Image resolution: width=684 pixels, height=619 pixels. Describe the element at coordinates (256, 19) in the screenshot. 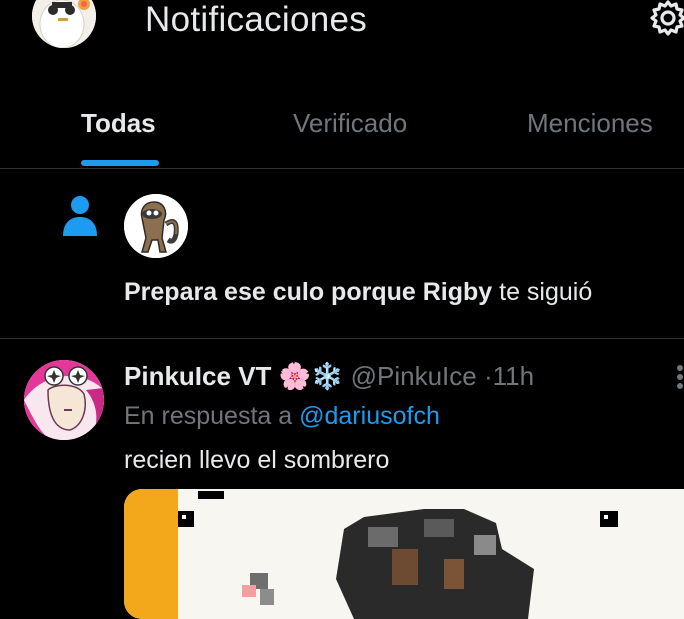

I see `page-title: Notificaciones` at that location.